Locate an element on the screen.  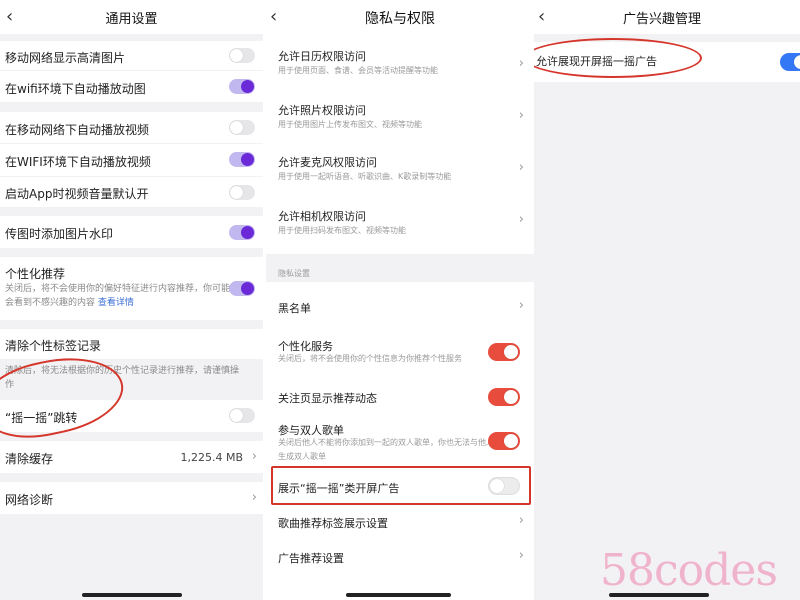
setting-label: 个性化推荐 is located at coordinates (35, 274).